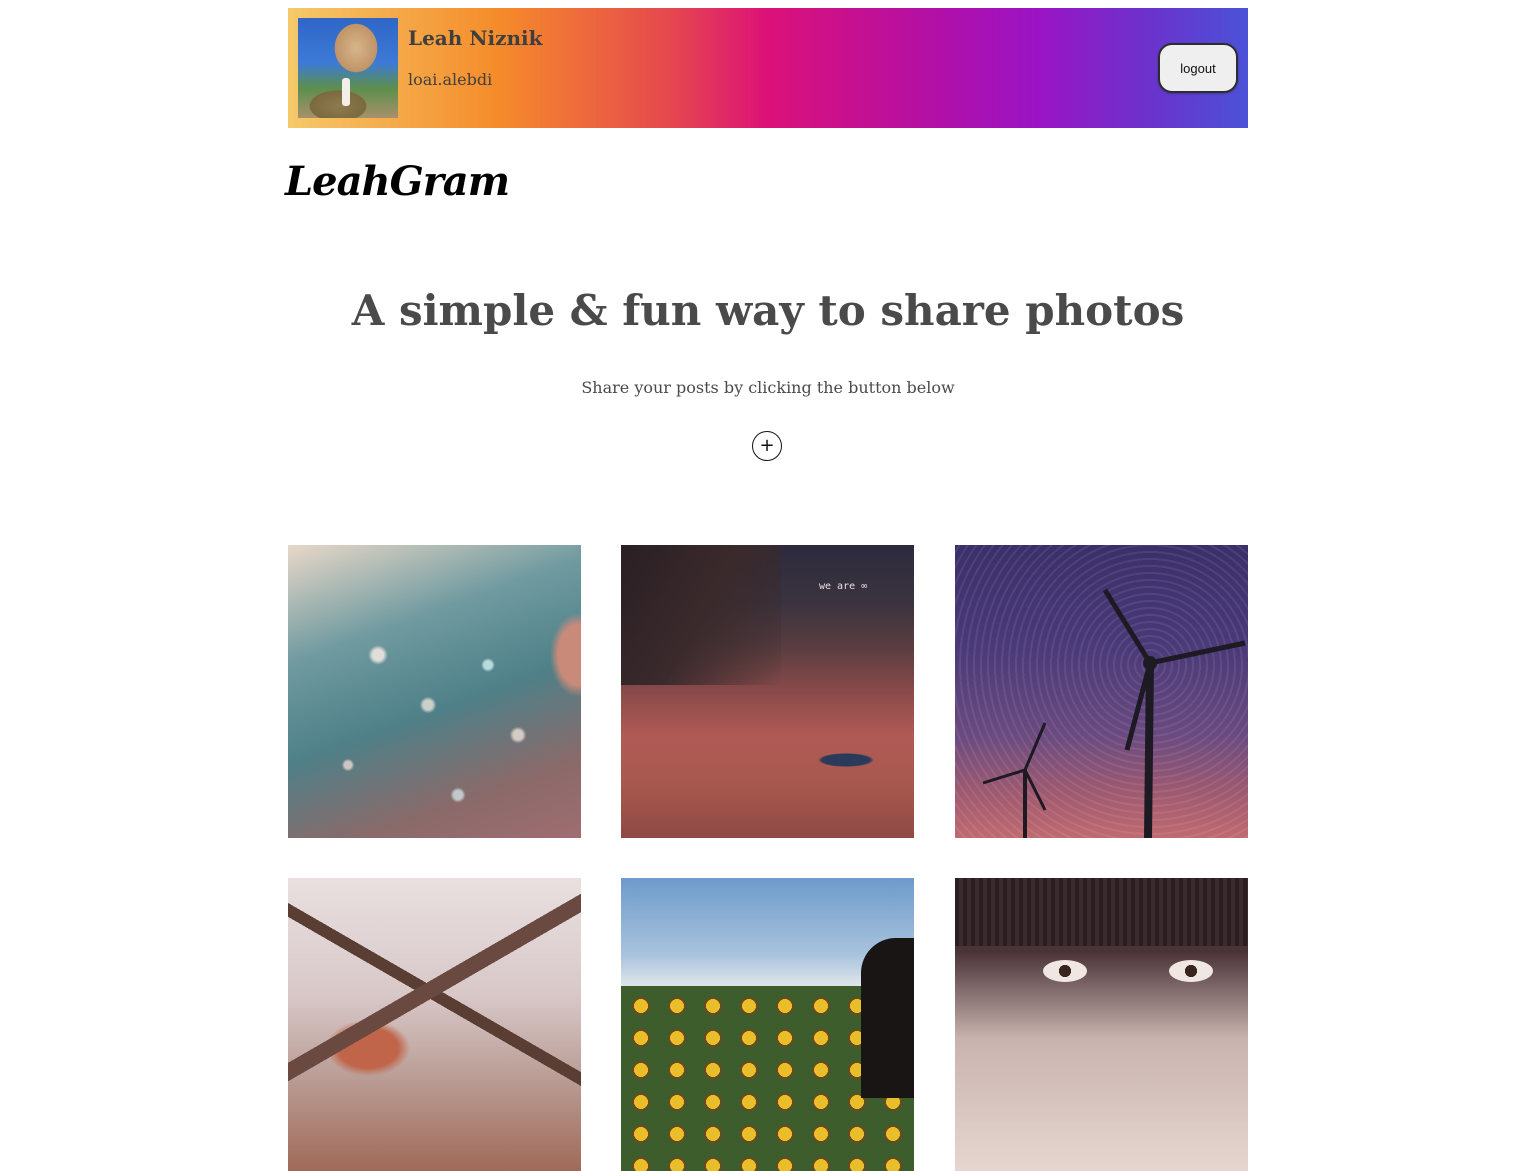 This screenshot has height=1171, width=1535. What do you see at coordinates (1101, 1024) in the screenshot?
I see `photo-tile-eyes` at bounding box center [1101, 1024].